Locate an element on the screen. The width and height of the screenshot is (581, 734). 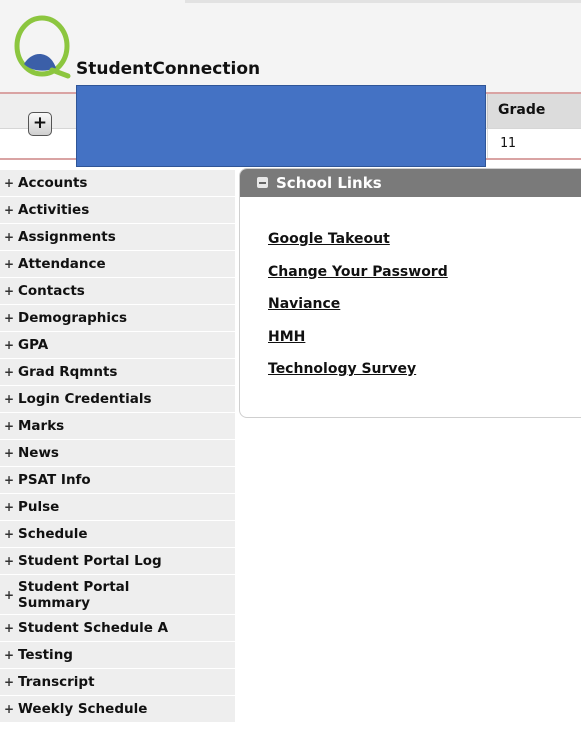
collapse-icon is located at coordinates (262, 182).